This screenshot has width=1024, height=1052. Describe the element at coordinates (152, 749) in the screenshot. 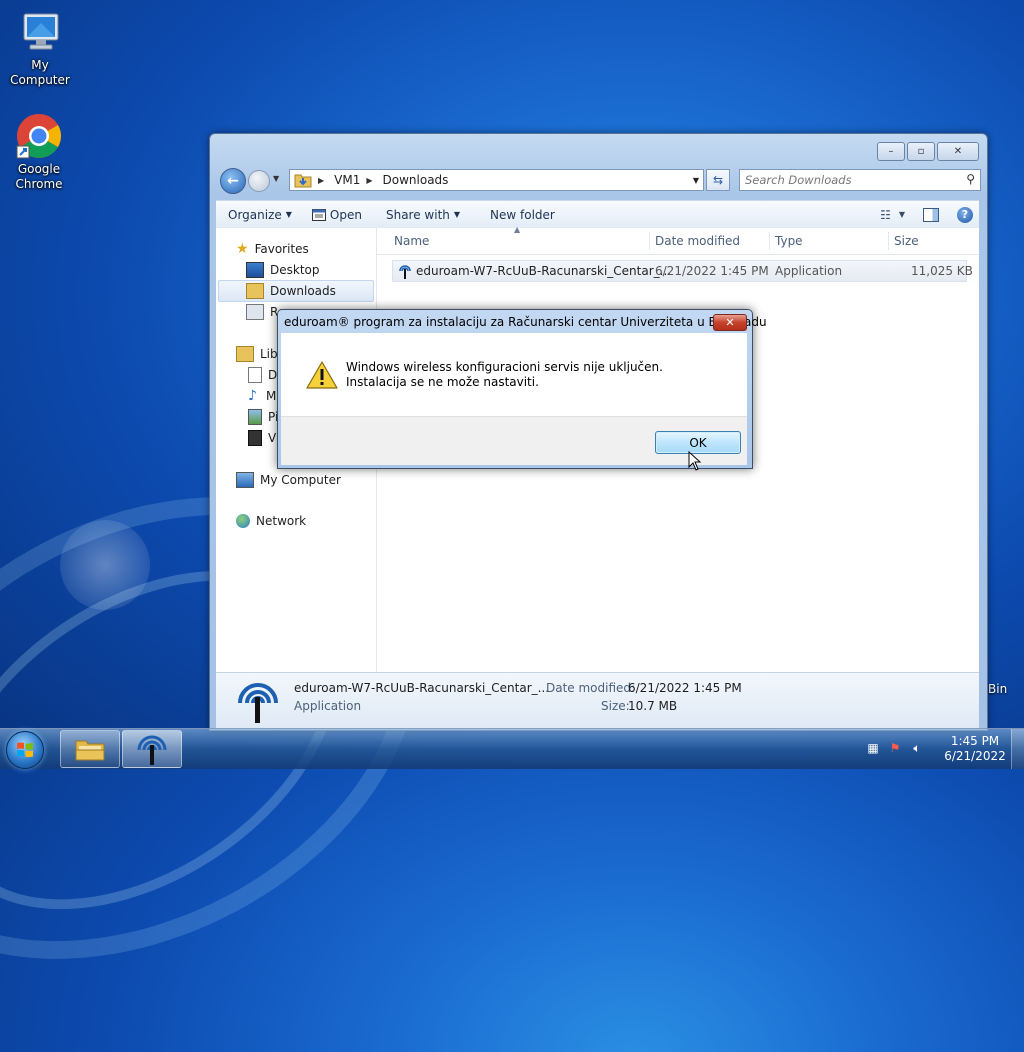

I see `taskbar-eduroam-button` at that location.